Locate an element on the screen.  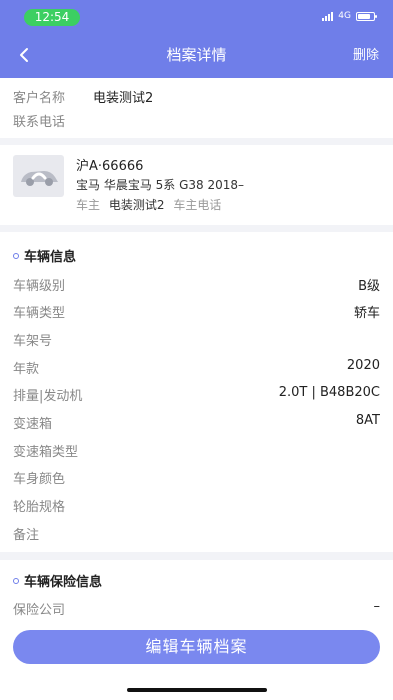
info-row: 备注 is located at coordinates (196, 532).